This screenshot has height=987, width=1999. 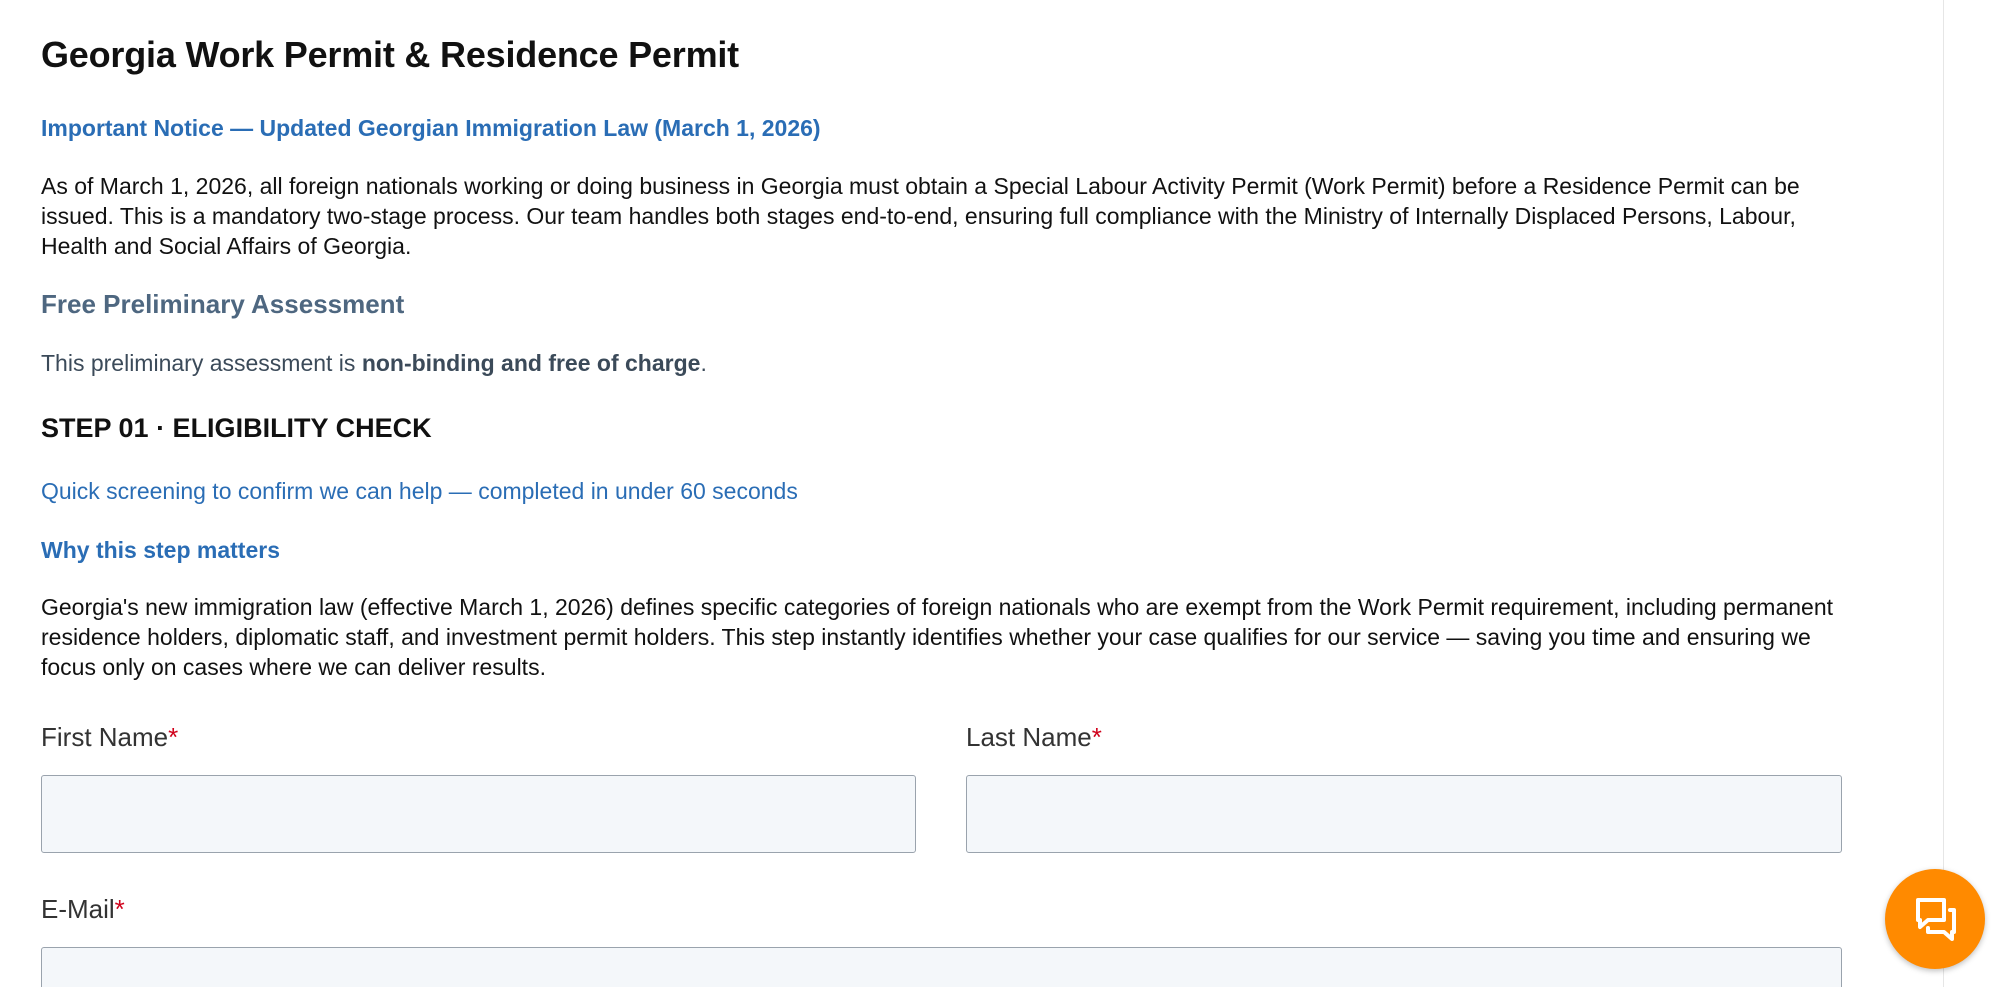 I want to click on last-name-input, so click(x=1404, y=814).